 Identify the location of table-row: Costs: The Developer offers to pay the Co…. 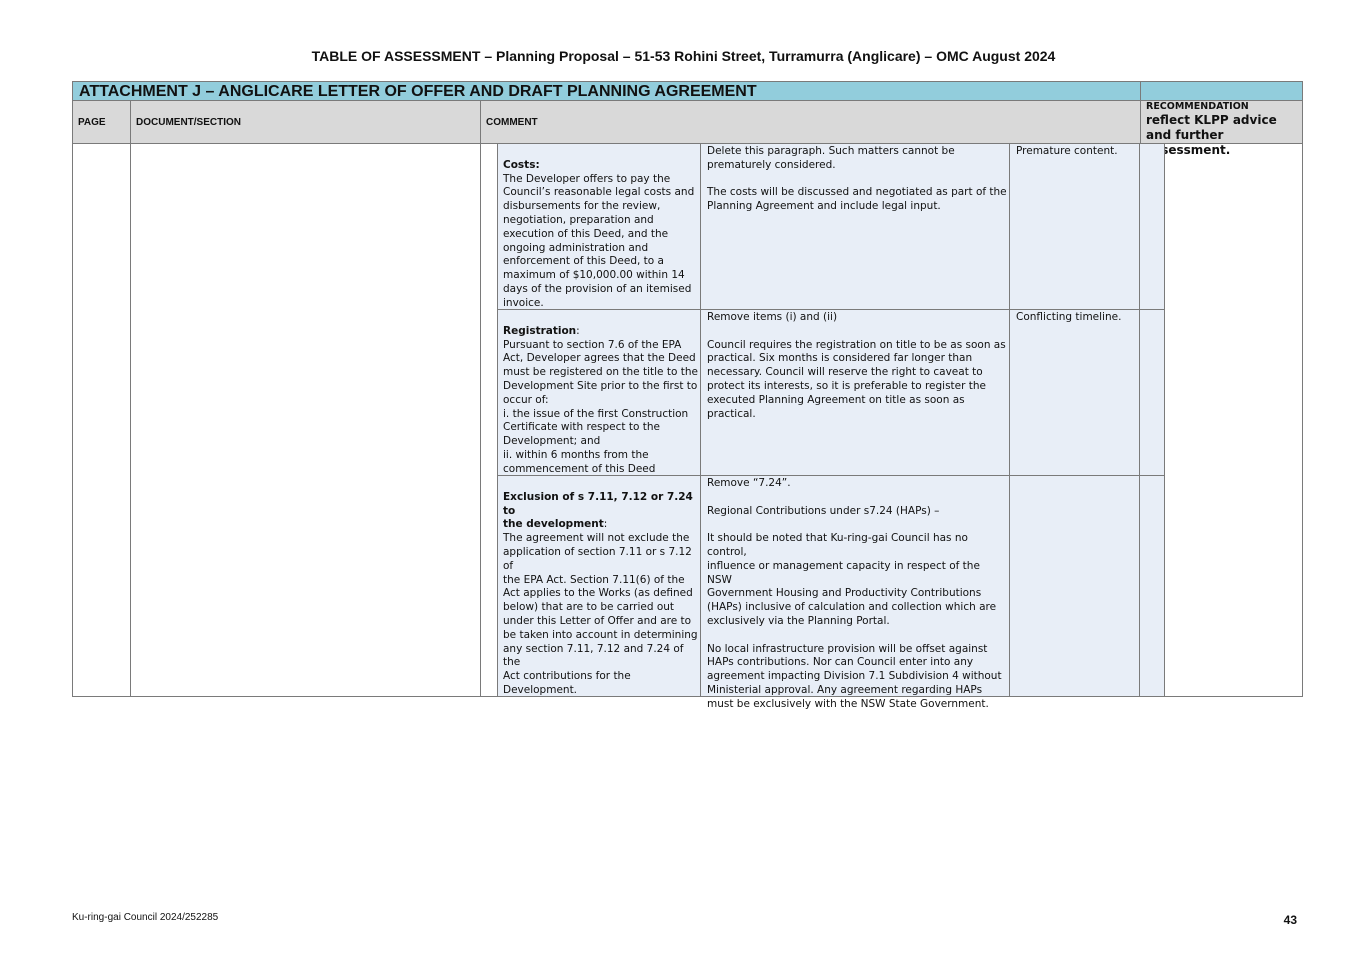
(600, 228).